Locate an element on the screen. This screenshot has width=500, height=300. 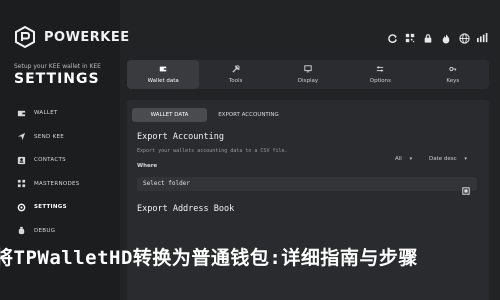
export-address-book-title: Export Address Book is located at coordinates (186, 209).